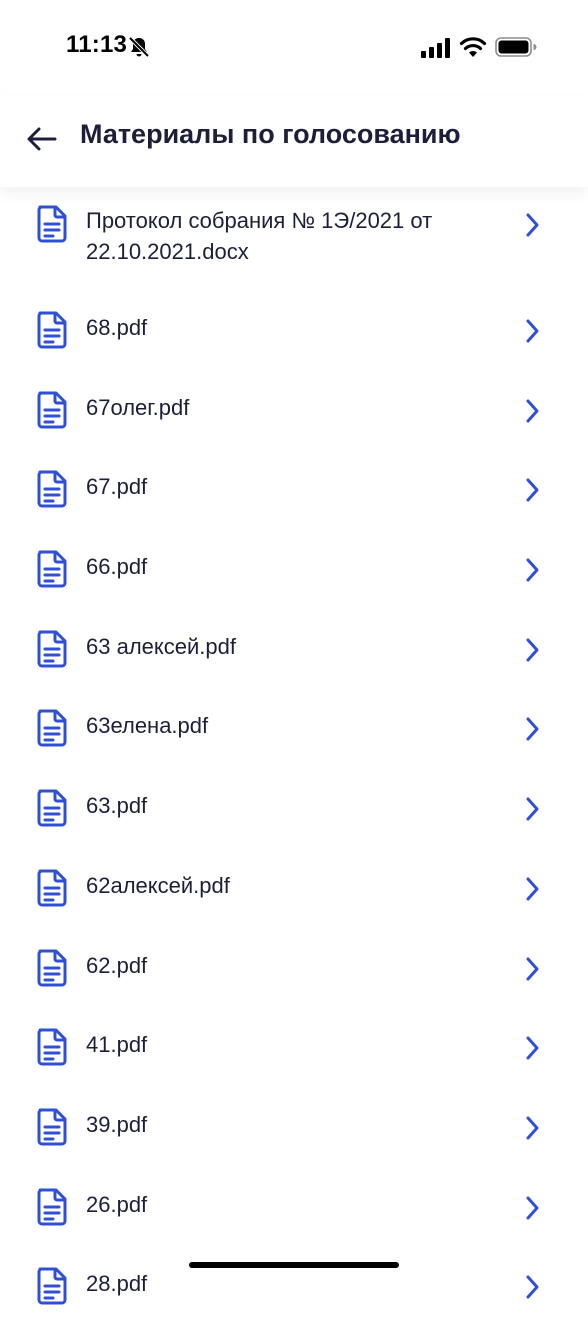 The image size is (588, 1326). Describe the element at coordinates (117, 1204) in the screenshot. I see `file-name: 26.pdf` at that location.